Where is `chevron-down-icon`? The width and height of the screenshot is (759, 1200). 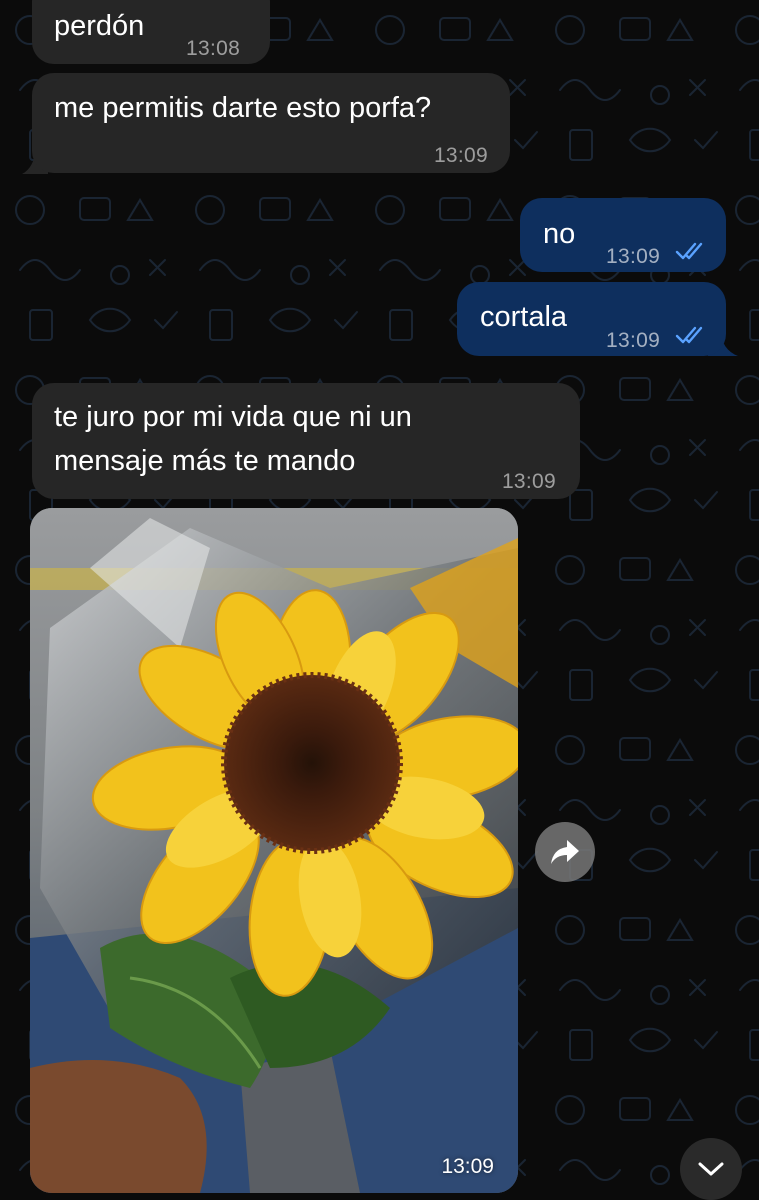
chevron-down-icon is located at coordinates (711, 1169).